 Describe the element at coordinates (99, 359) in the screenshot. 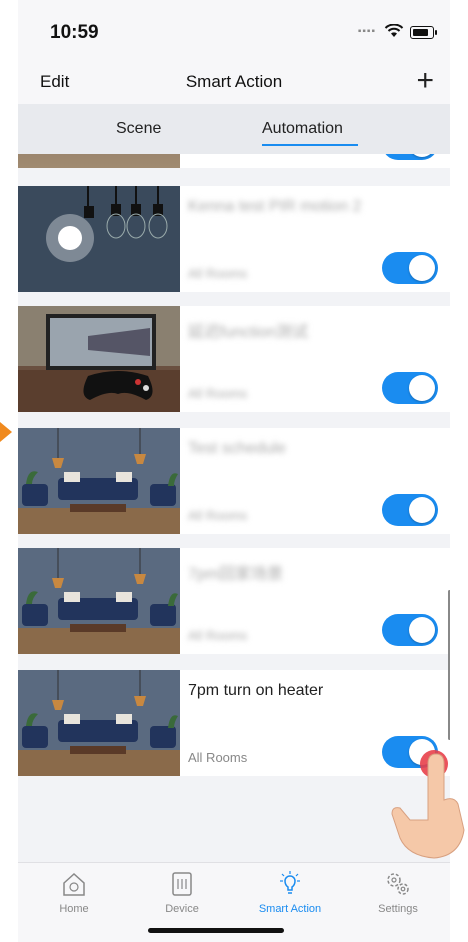

I see `gaming-desk-image` at that location.